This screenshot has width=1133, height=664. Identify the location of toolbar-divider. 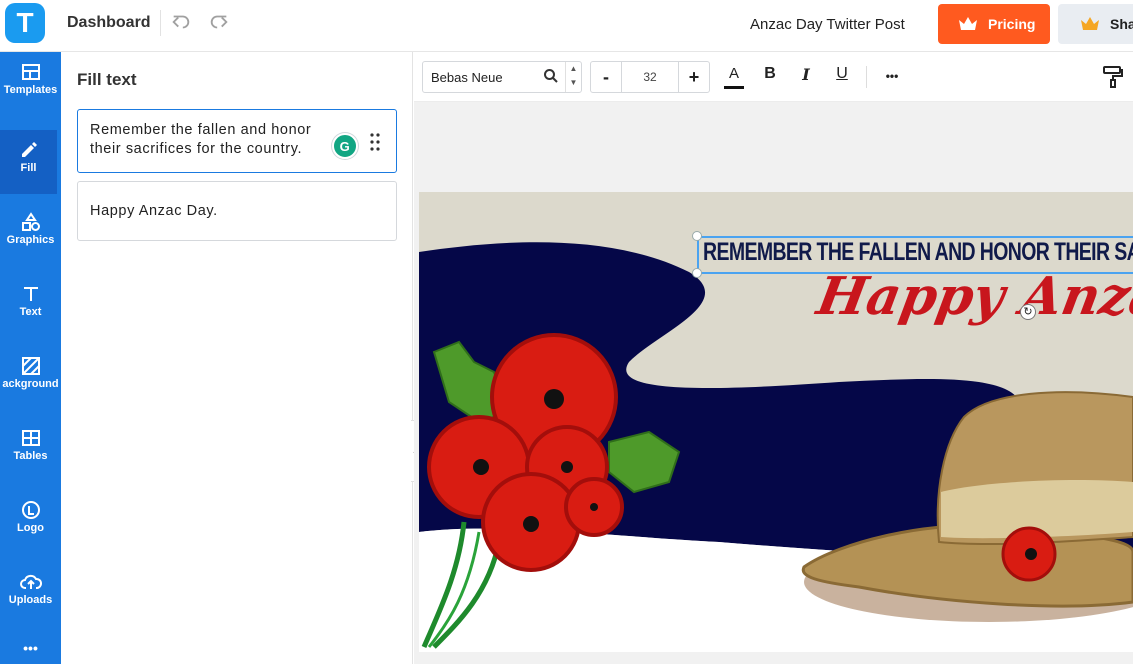
(866, 77).